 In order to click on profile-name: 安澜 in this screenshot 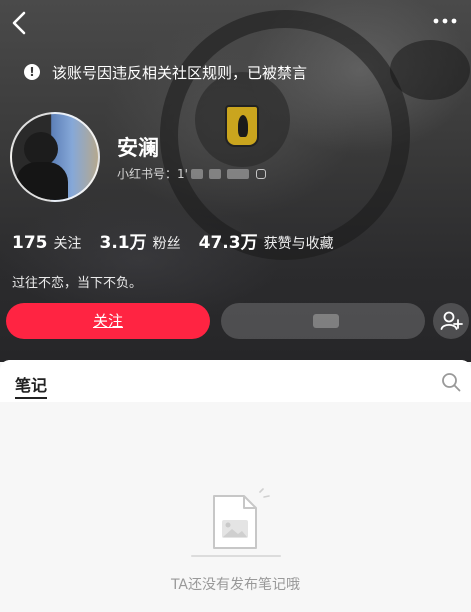, I will do `click(138, 148)`.